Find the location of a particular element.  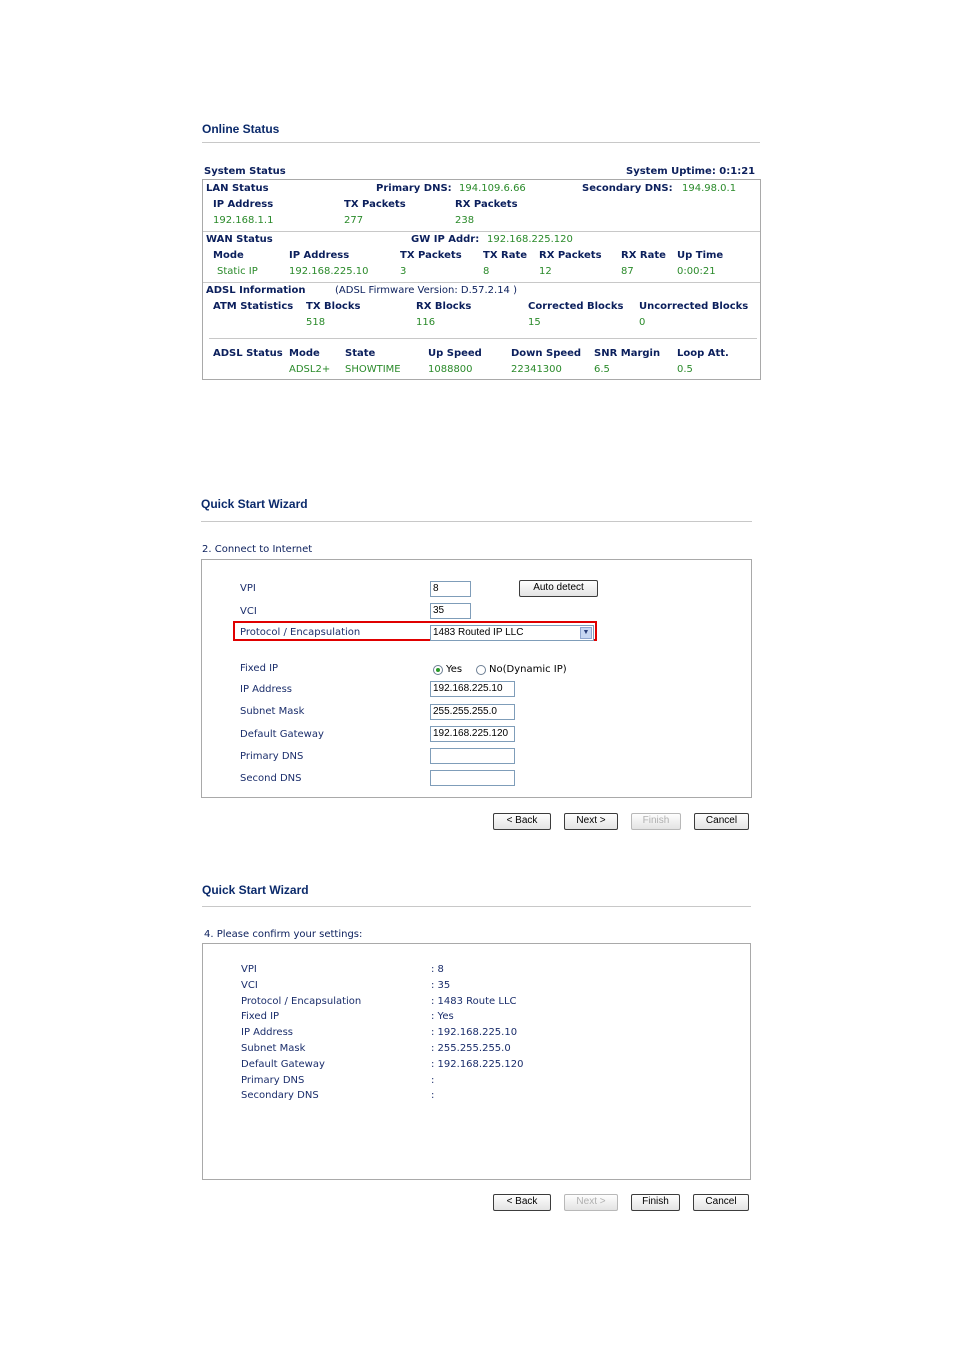

protocol-label: Protocol / Encapsulation is located at coordinates (300, 632).